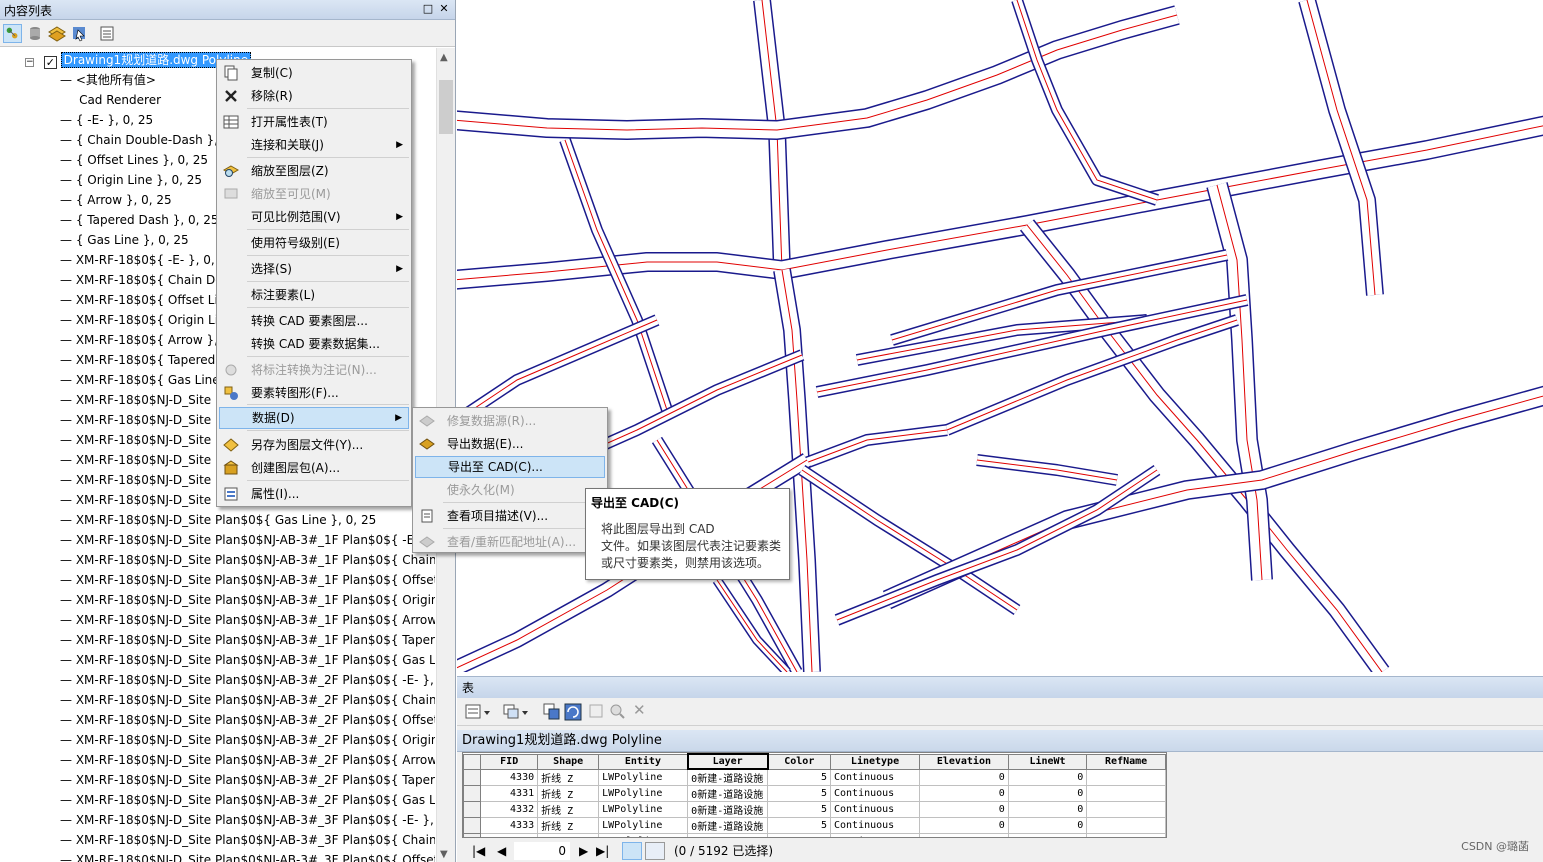 The height and width of the screenshot is (862, 1543). I want to click on table-options-icon, so click(479, 712).